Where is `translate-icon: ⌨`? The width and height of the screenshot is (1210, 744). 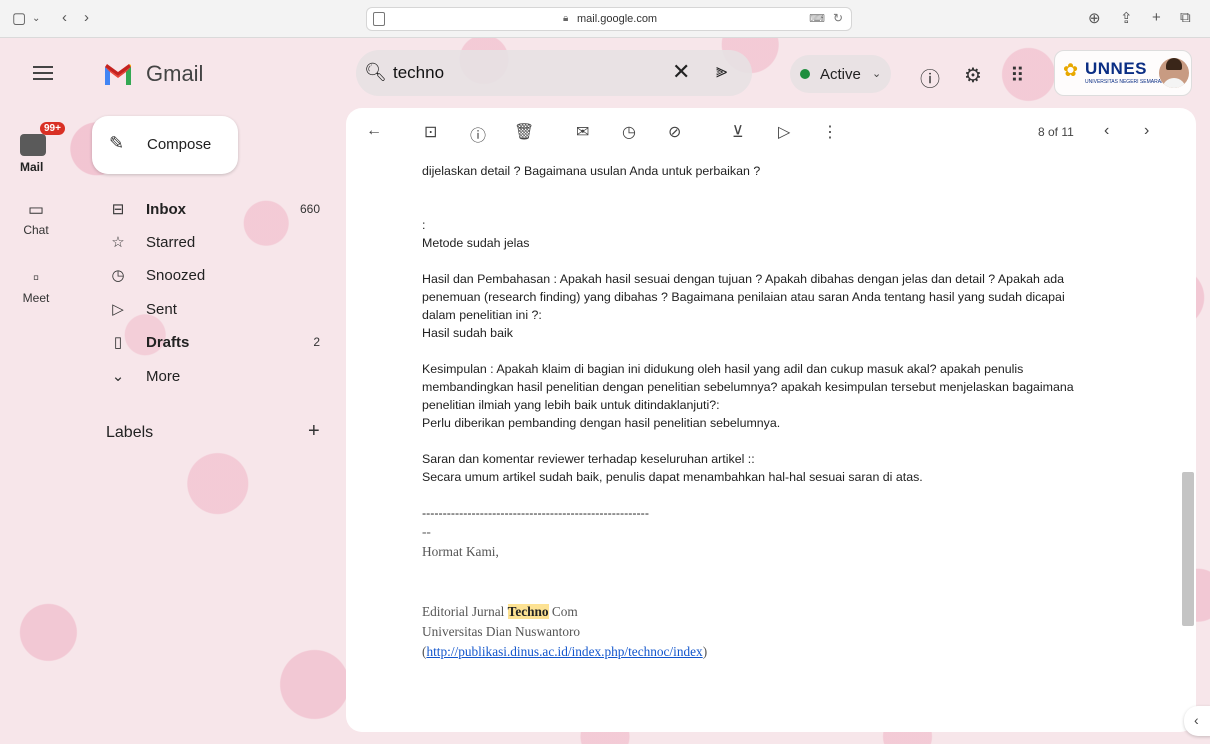 translate-icon: ⌨ is located at coordinates (817, 18).